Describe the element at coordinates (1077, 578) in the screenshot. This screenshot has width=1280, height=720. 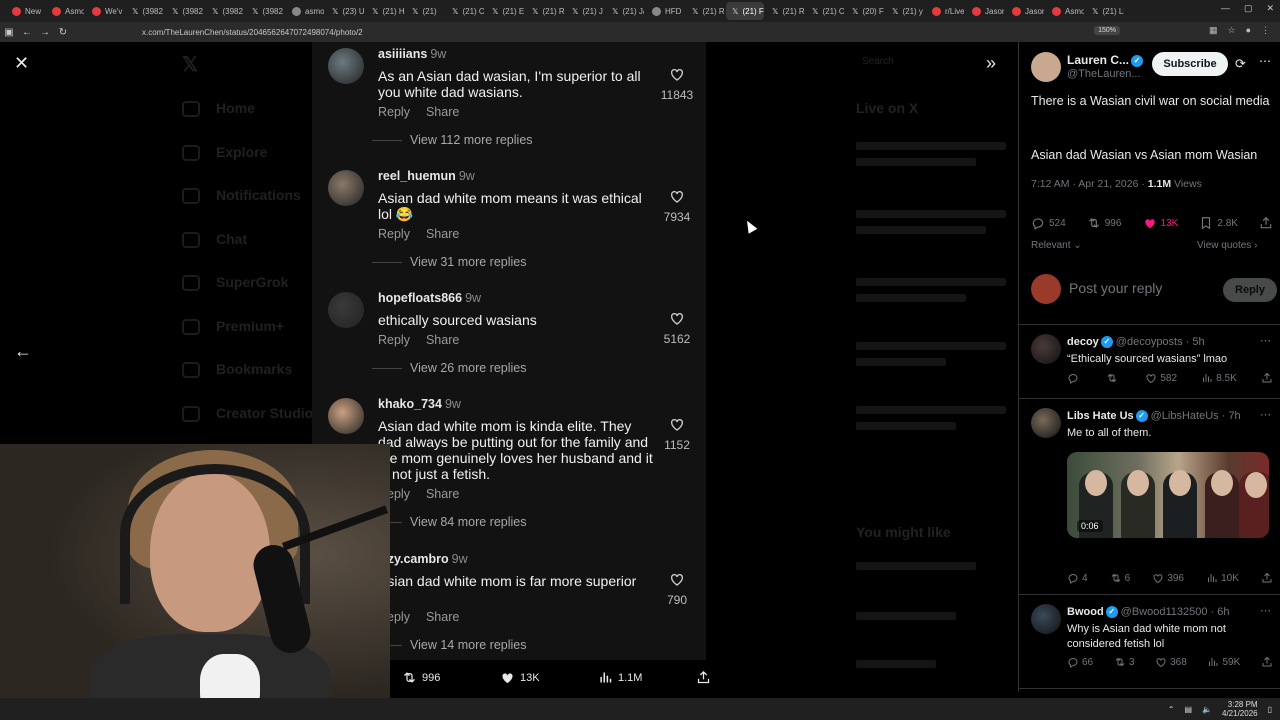
I see `comment-action: 4` at that location.